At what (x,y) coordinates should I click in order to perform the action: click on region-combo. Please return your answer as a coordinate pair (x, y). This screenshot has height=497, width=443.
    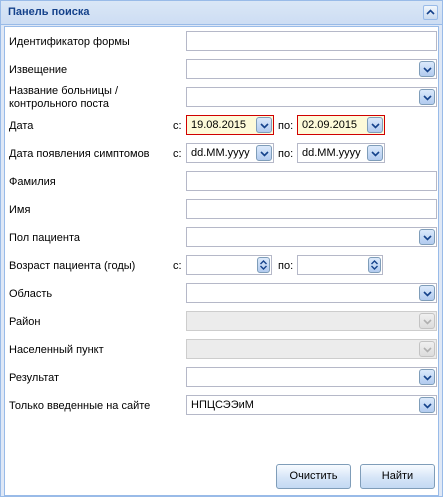
    Looking at the image, I should click on (311, 293).